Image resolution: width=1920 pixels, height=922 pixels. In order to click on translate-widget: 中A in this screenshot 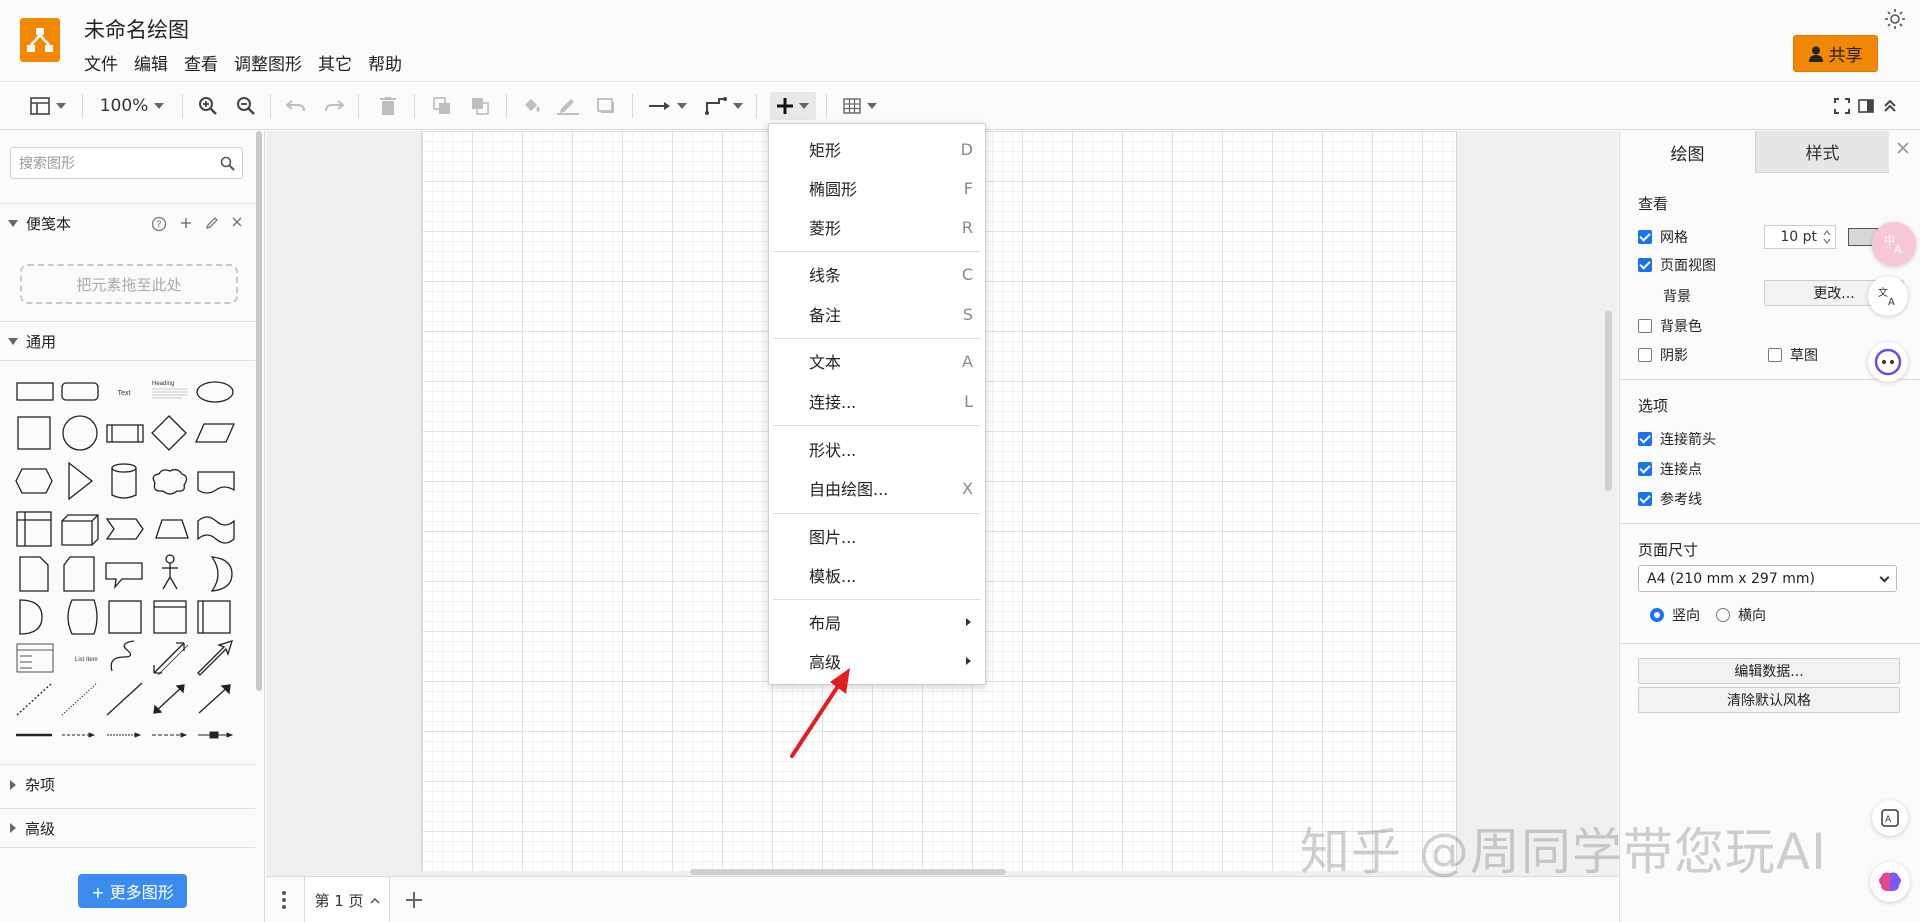, I will do `click(1894, 244)`.